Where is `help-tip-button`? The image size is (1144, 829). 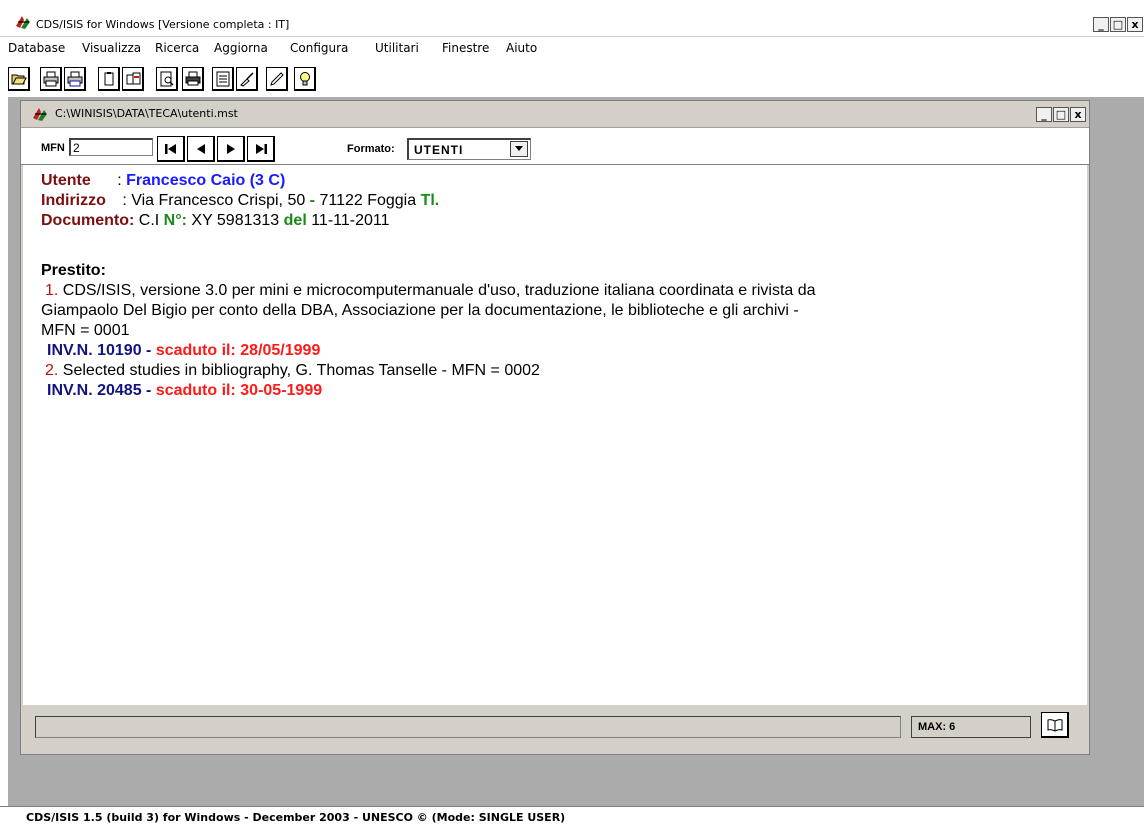
help-tip-button is located at coordinates (305, 79).